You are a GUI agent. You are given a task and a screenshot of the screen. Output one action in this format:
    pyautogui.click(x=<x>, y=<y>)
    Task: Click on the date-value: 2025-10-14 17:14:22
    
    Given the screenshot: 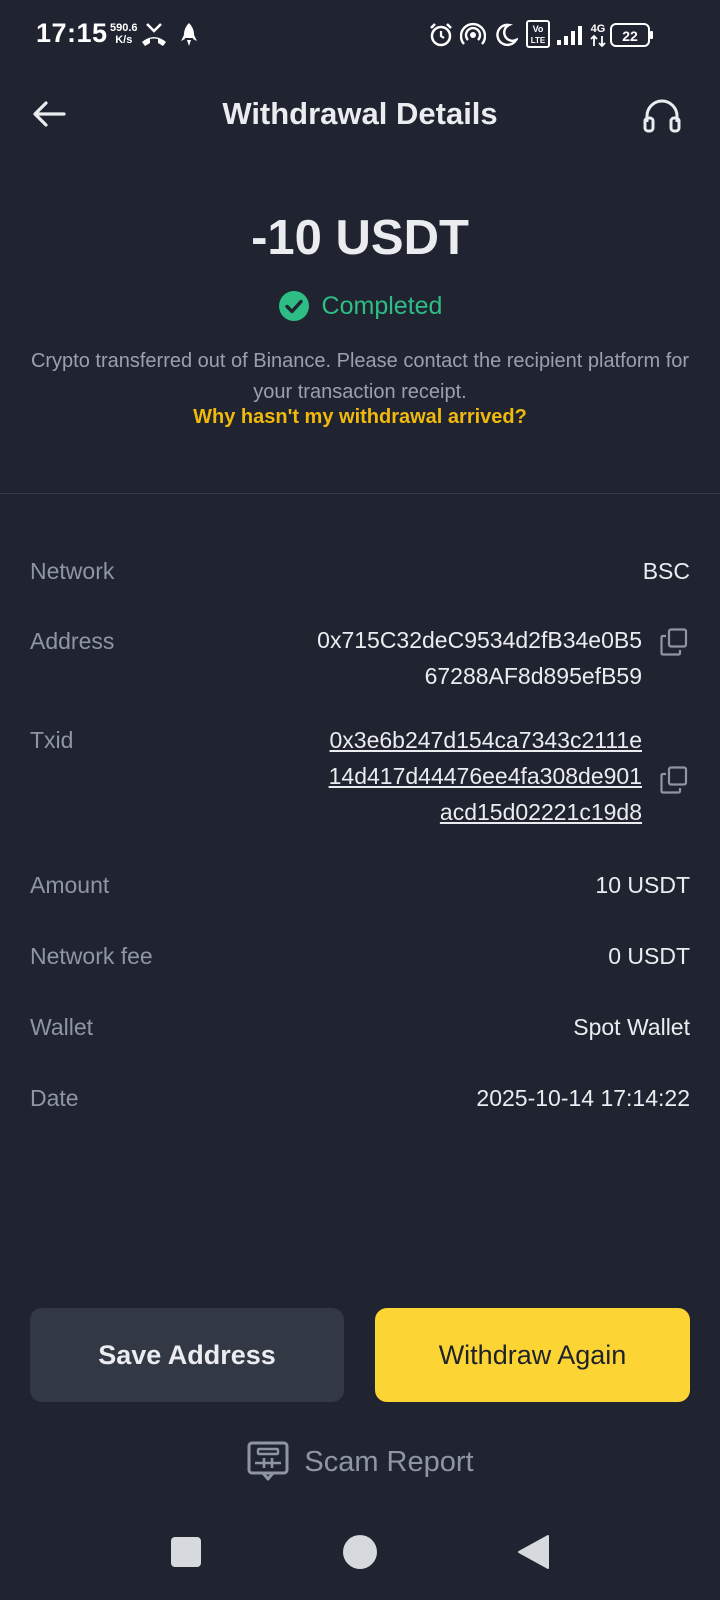 What is the action you would take?
    pyautogui.click(x=583, y=1098)
    